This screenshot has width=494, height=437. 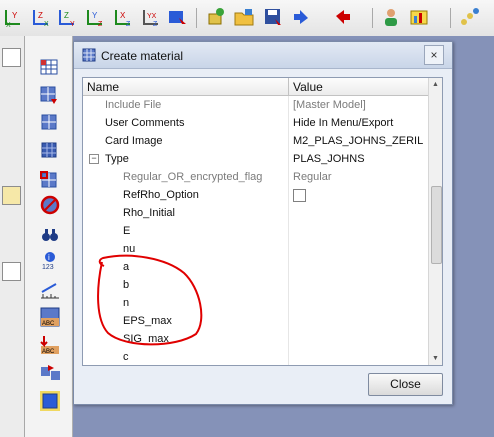 What do you see at coordinates (50, 373) in the screenshot?
I see `transfer-icon` at bounding box center [50, 373].